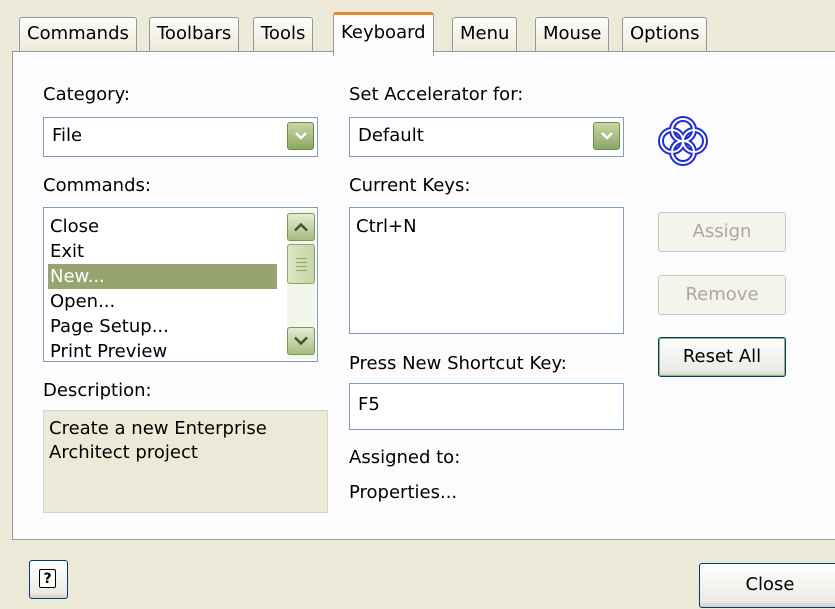 The width and height of the screenshot is (835, 609). I want to click on tab-commands: Commands, so click(78, 34).